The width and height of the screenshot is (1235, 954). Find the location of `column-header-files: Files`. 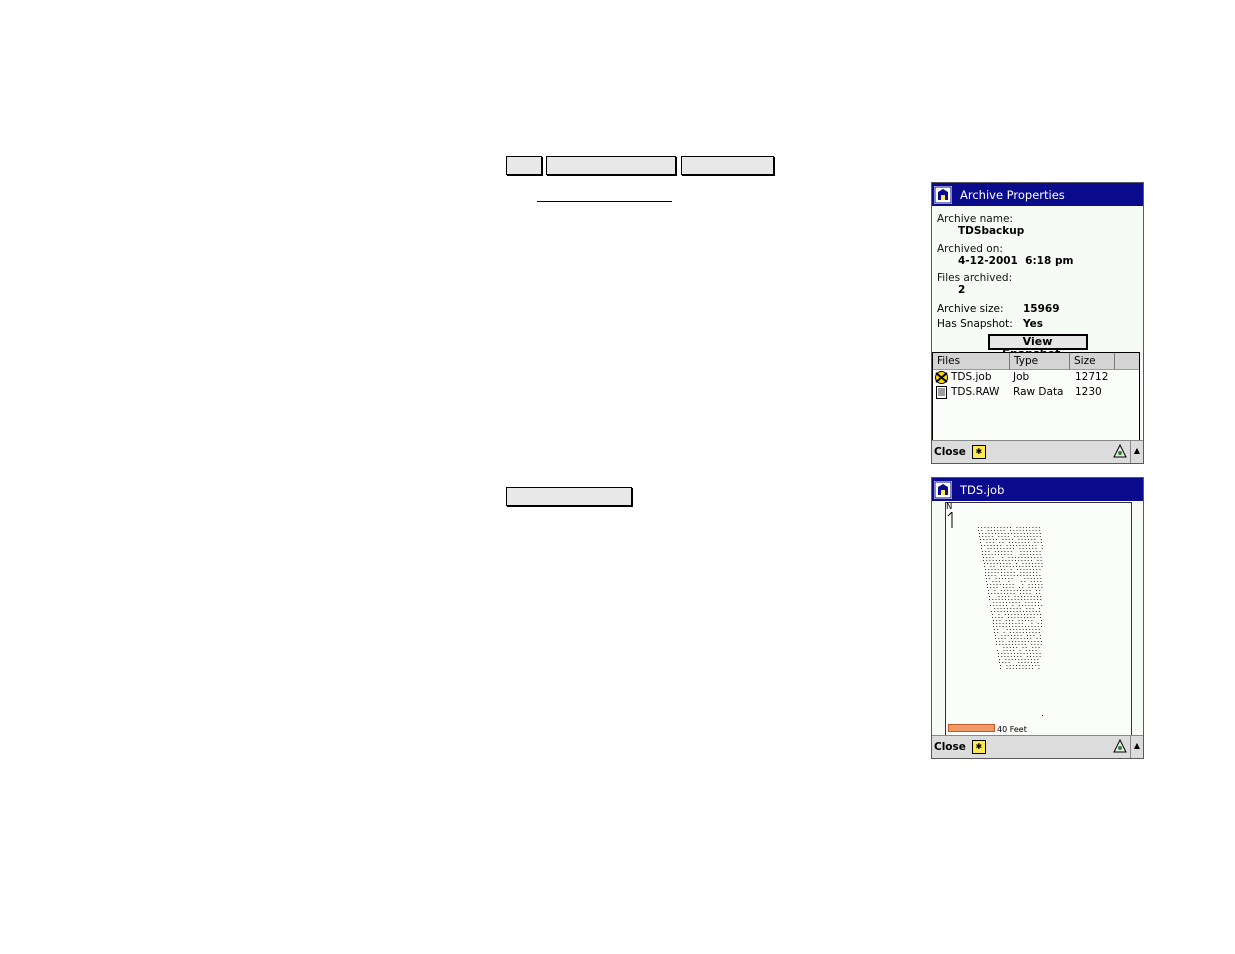

column-header-files: Files is located at coordinates (971, 361).